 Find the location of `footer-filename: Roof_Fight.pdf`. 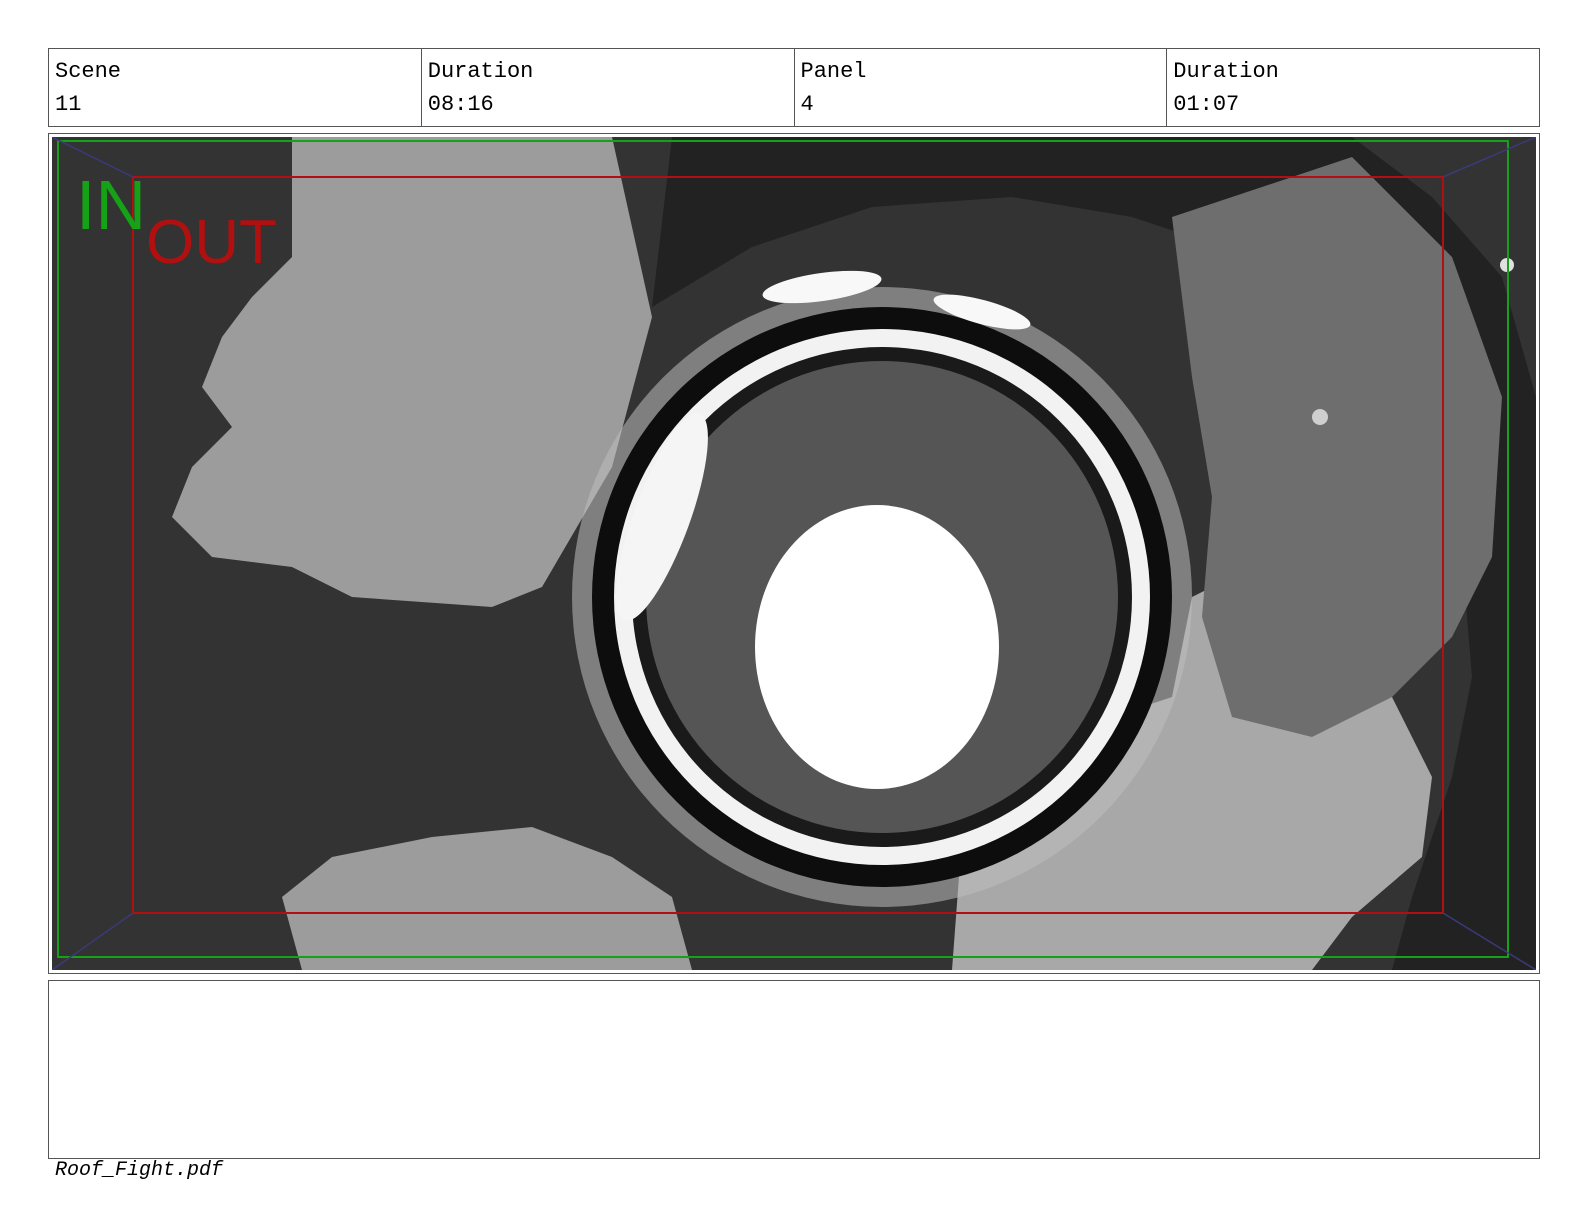

footer-filename: Roof_Fight.pdf is located at coordinates (139, 1170).